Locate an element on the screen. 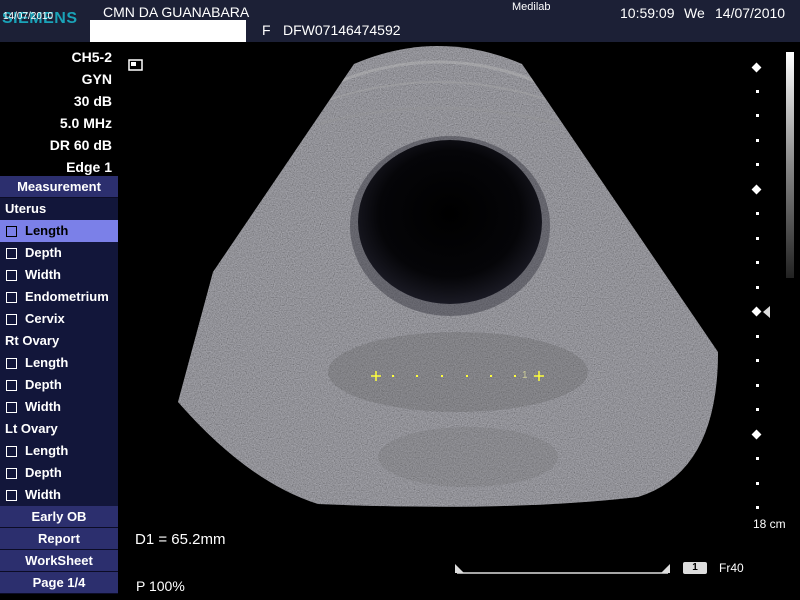 The image size is (800, 600). depth-scale is located at coordinates (758, 286).